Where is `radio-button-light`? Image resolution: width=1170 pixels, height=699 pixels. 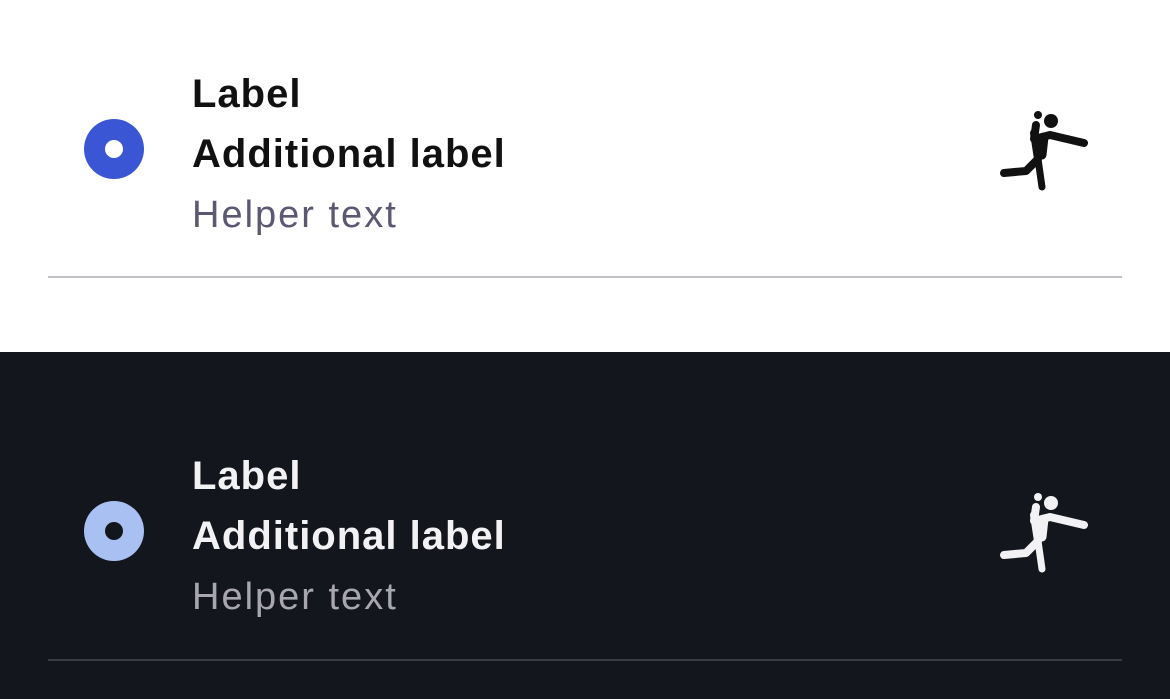 radio-button-light is located at coordinates (114, 149).